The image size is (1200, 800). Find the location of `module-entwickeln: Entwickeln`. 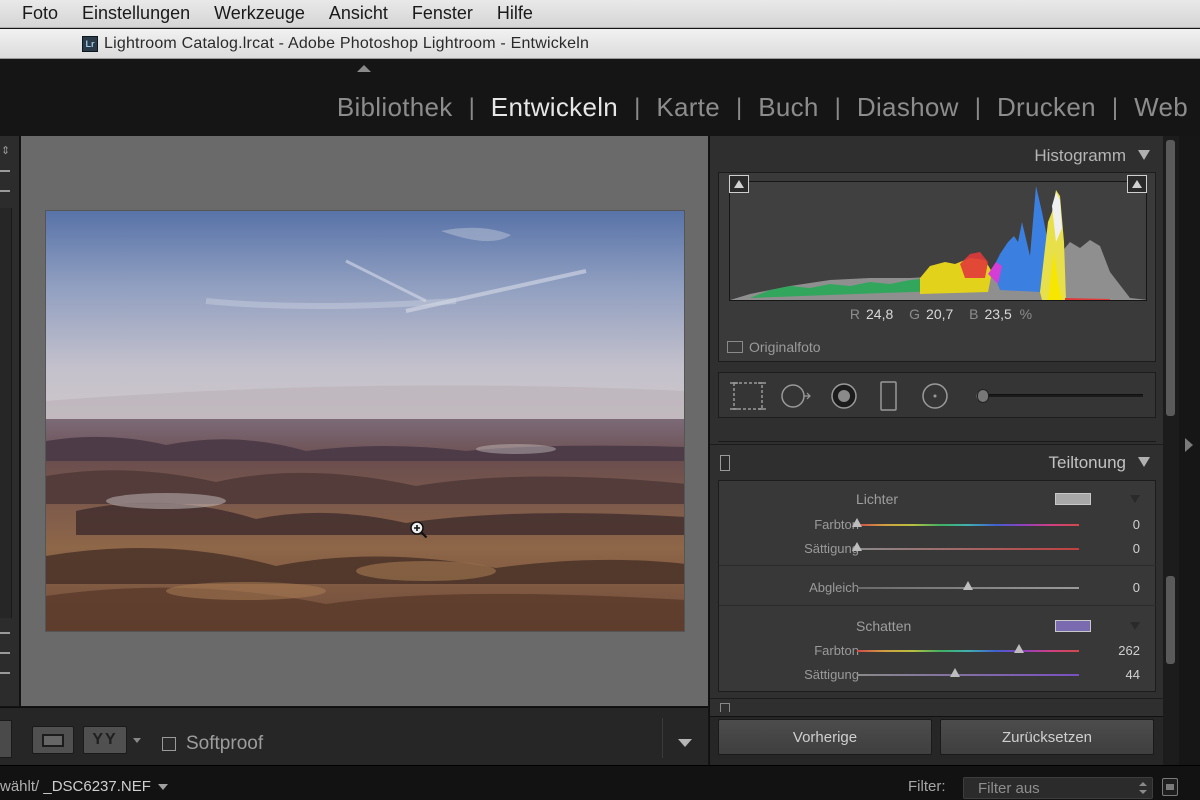

module-entwickeln: Entwickeln is located at coordinates (554, 107).